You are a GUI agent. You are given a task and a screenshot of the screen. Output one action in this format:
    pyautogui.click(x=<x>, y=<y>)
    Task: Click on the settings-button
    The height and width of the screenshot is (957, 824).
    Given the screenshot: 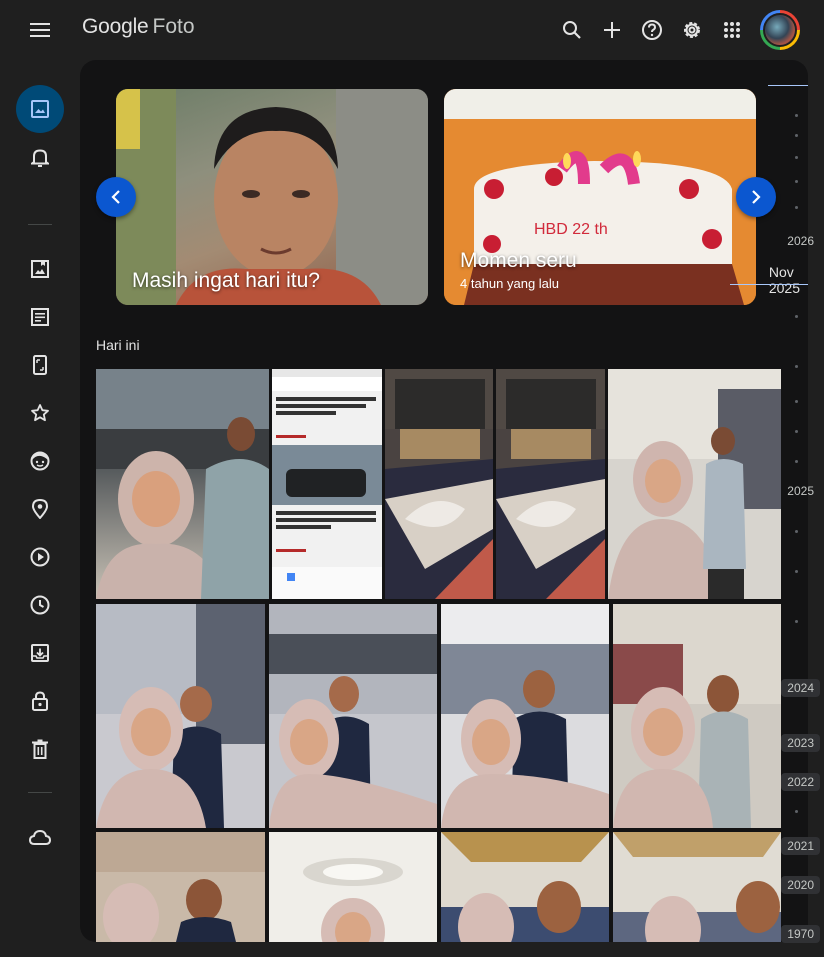 What is the action you would take?
    pyautogui.click(x=692, y=30)
    